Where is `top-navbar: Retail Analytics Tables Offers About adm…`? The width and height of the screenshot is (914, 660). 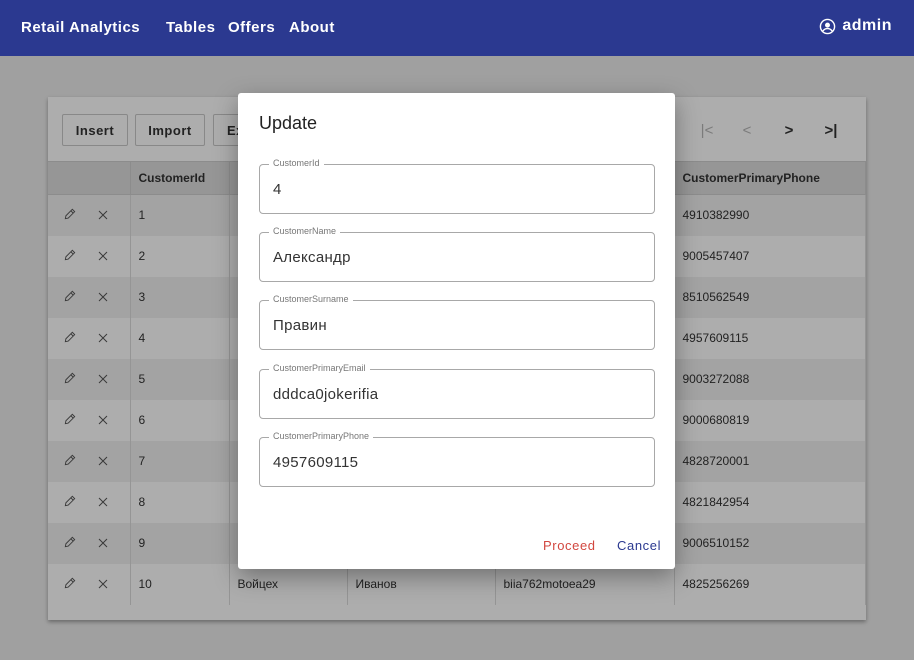 top-navbar: Retail Analytics Tables Offers About adm… is located at coordinates (457, 28).